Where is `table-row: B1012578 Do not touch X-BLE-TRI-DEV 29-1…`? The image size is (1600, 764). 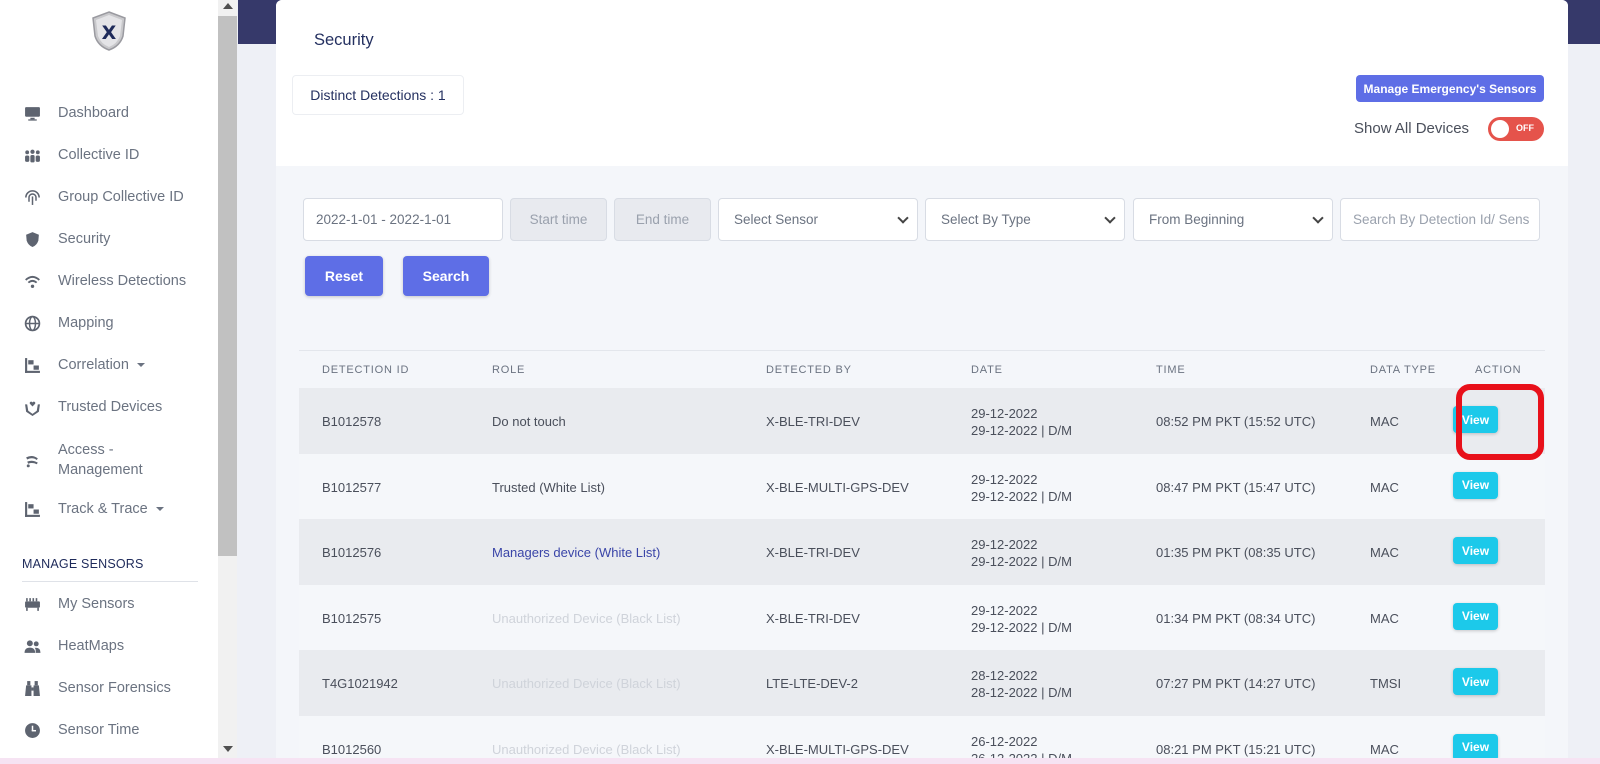
table-row: B1012578 Do not touch X-BLE-TRI-DEV 29-1… is located at coordinates (922, 421).